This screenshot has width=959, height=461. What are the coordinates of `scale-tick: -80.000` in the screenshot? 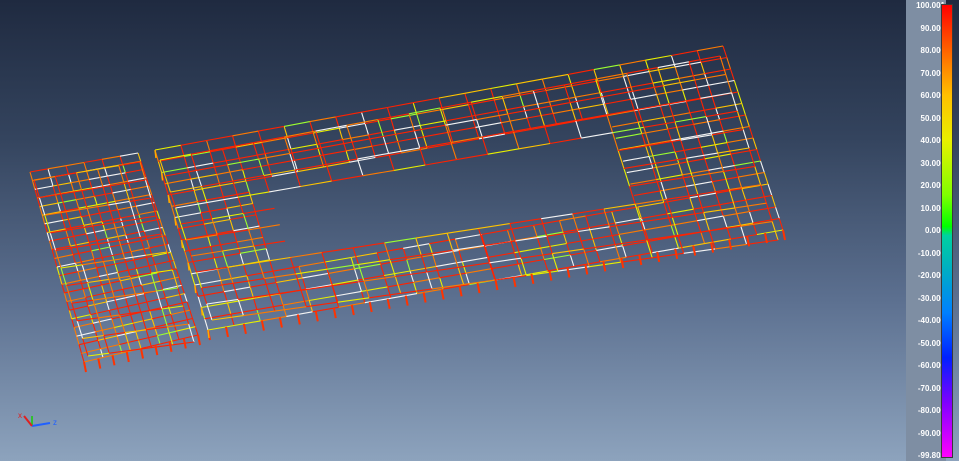 It's located at (931, 410).